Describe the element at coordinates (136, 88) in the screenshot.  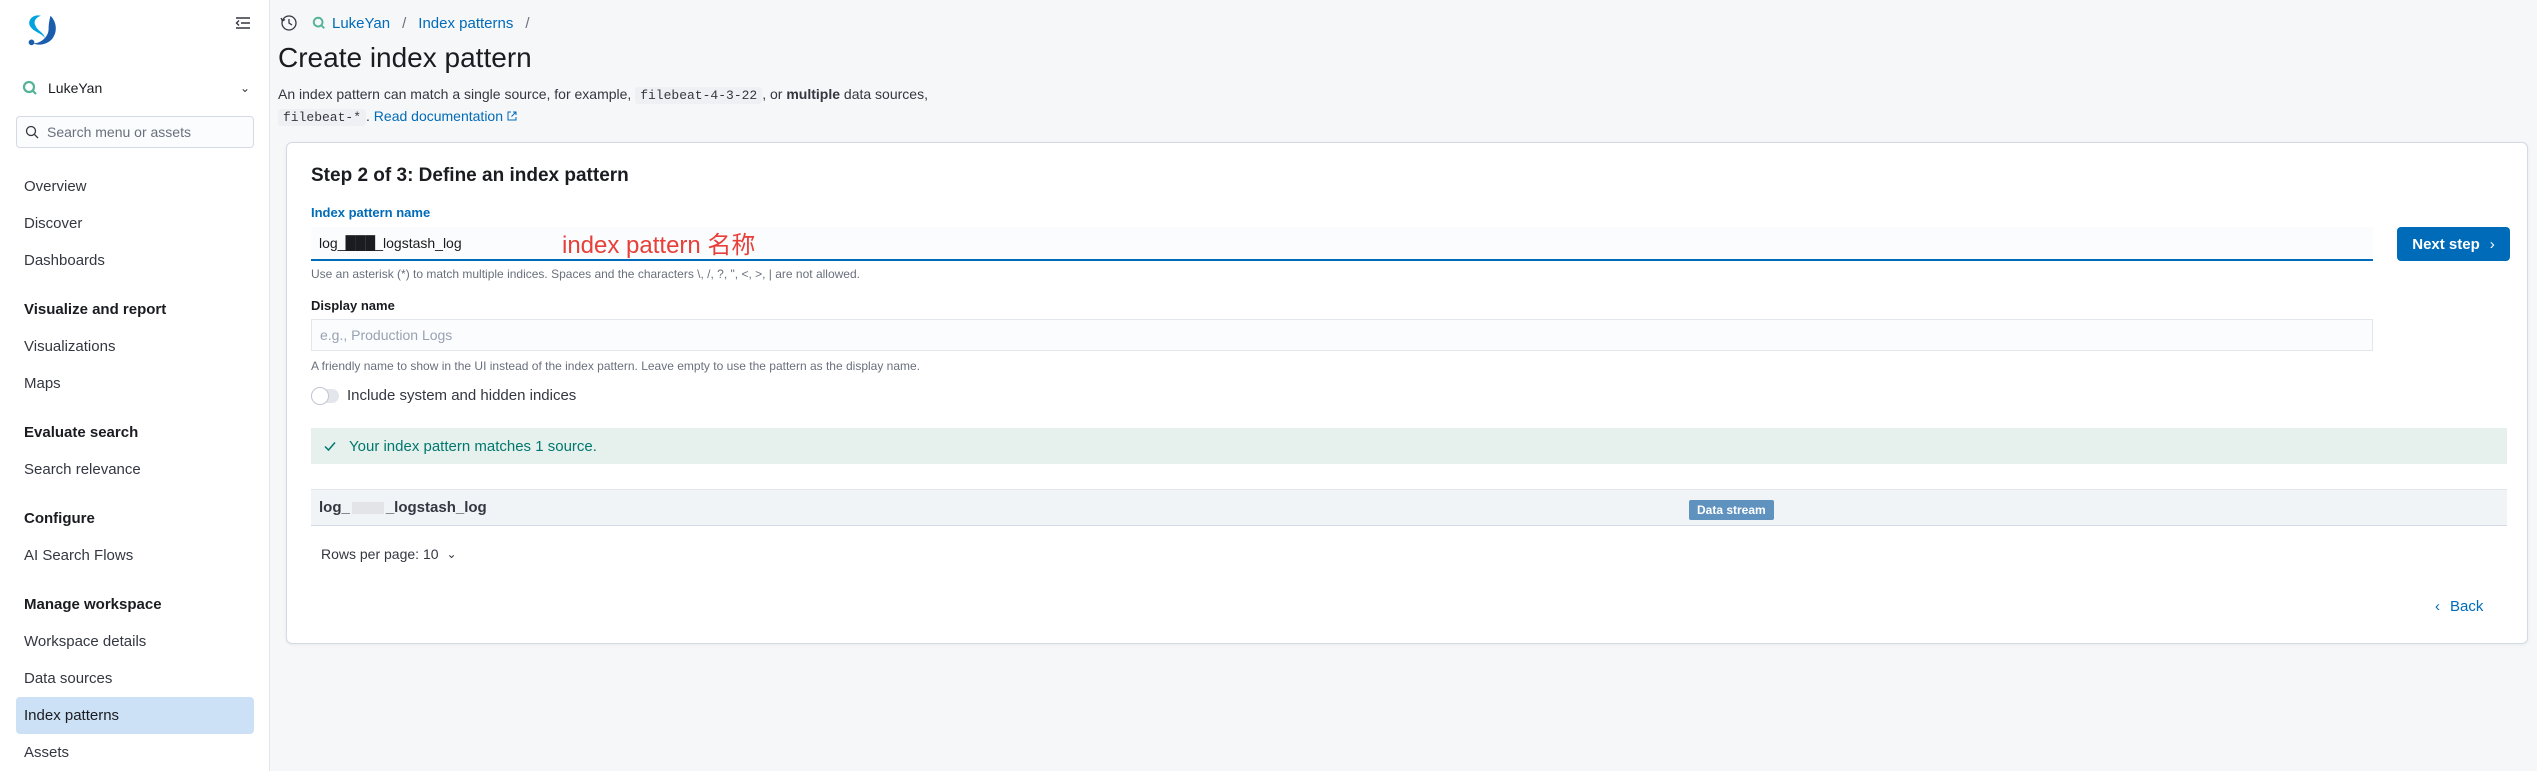
I see `workspace-selector: LukeYan ⌄` at that location.